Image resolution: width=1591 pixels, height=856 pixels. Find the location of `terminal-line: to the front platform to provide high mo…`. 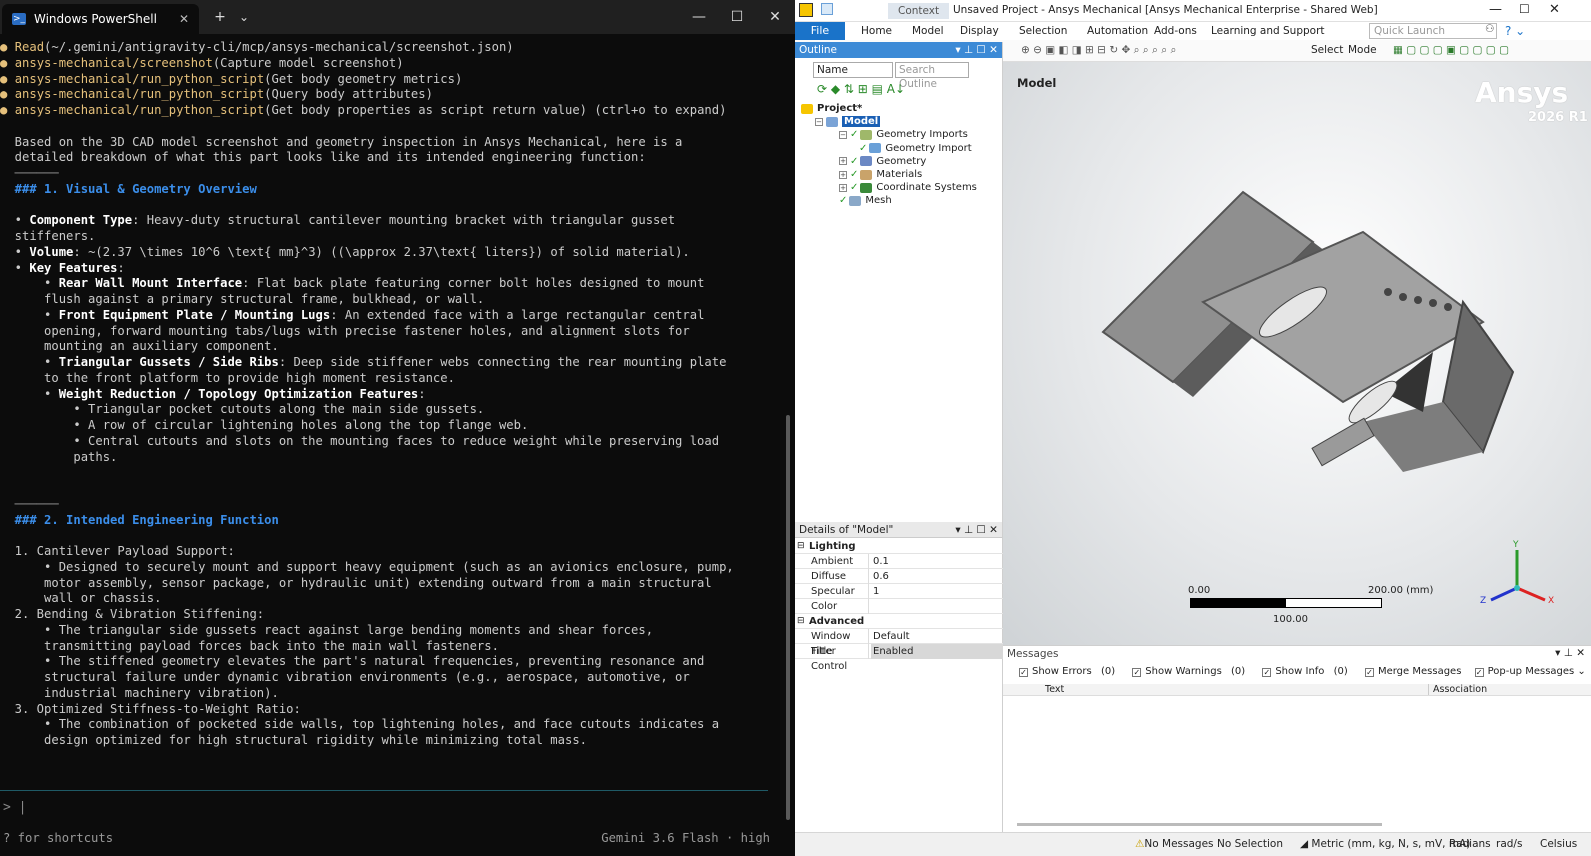

terminal-line: to the front platform to provide high mo… is located at coordinates (227, 377).